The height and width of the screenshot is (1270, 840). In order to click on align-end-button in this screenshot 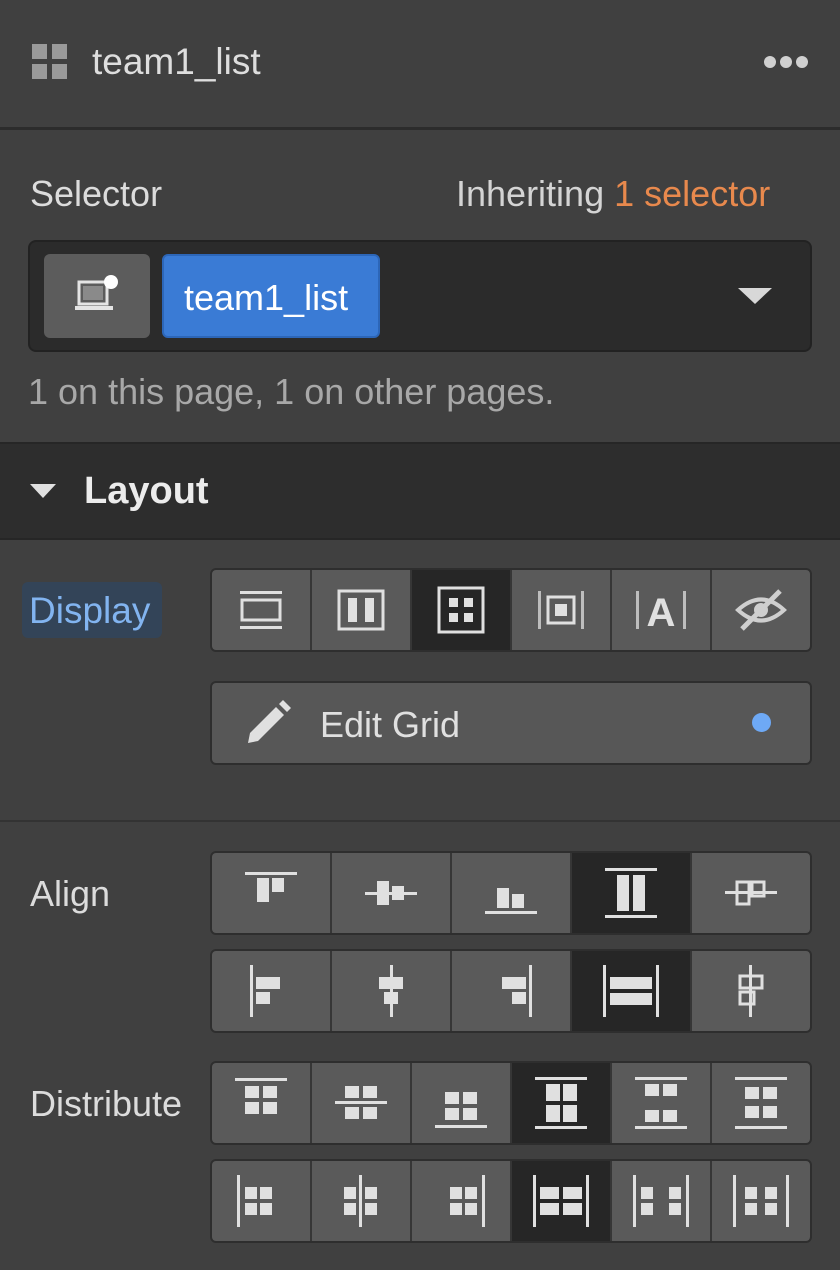, I will do `click(512, 893)`.